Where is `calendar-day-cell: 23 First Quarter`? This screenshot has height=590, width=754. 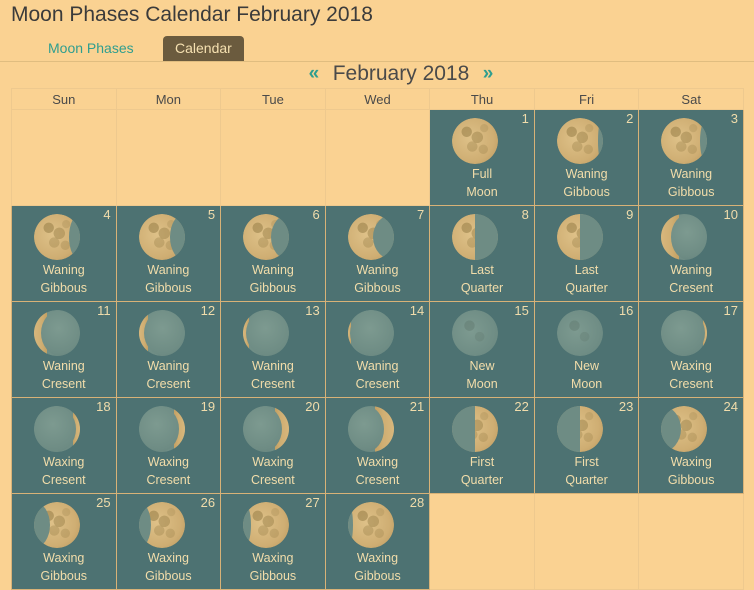 calendar-day-cell: 23 First Quarter is located at coordinates (586, 445).